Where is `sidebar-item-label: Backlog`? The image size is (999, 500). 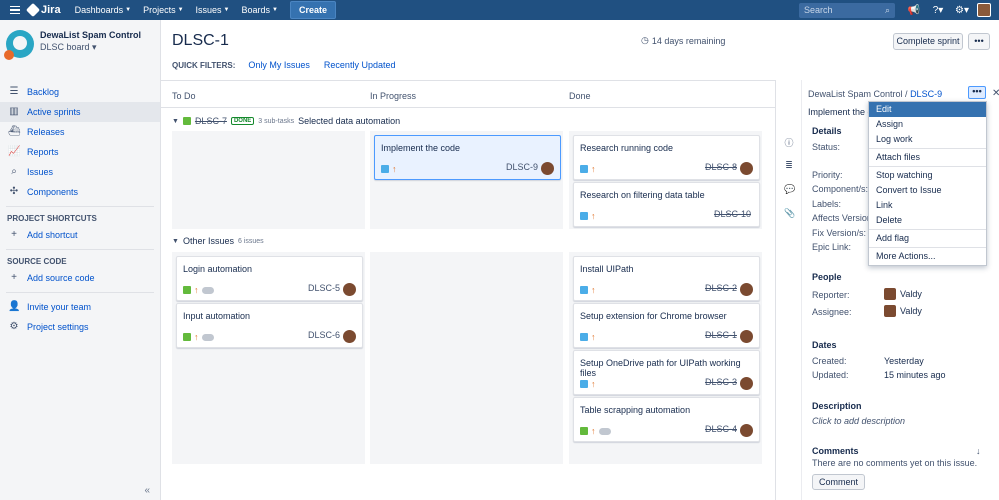 sidebar-item-label: Backlog is located at coordinates (43, 92).